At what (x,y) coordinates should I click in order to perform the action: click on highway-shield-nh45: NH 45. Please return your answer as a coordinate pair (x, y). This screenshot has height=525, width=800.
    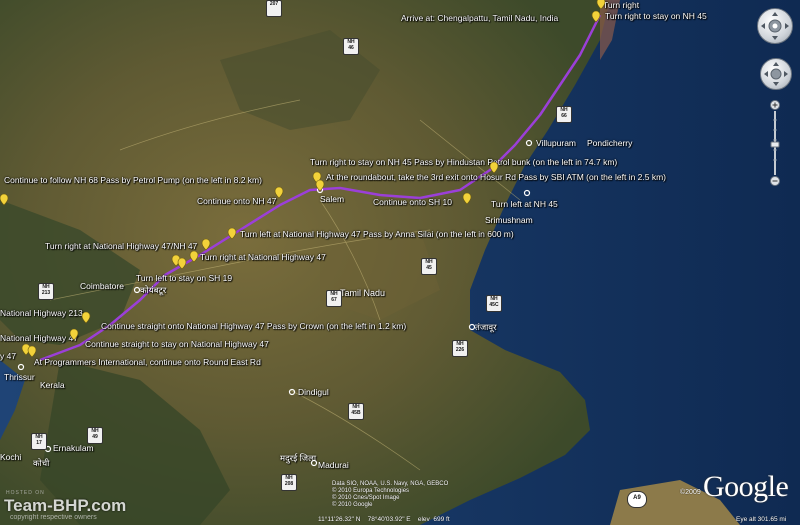
    Looking at the image, I should click on (429, 266).